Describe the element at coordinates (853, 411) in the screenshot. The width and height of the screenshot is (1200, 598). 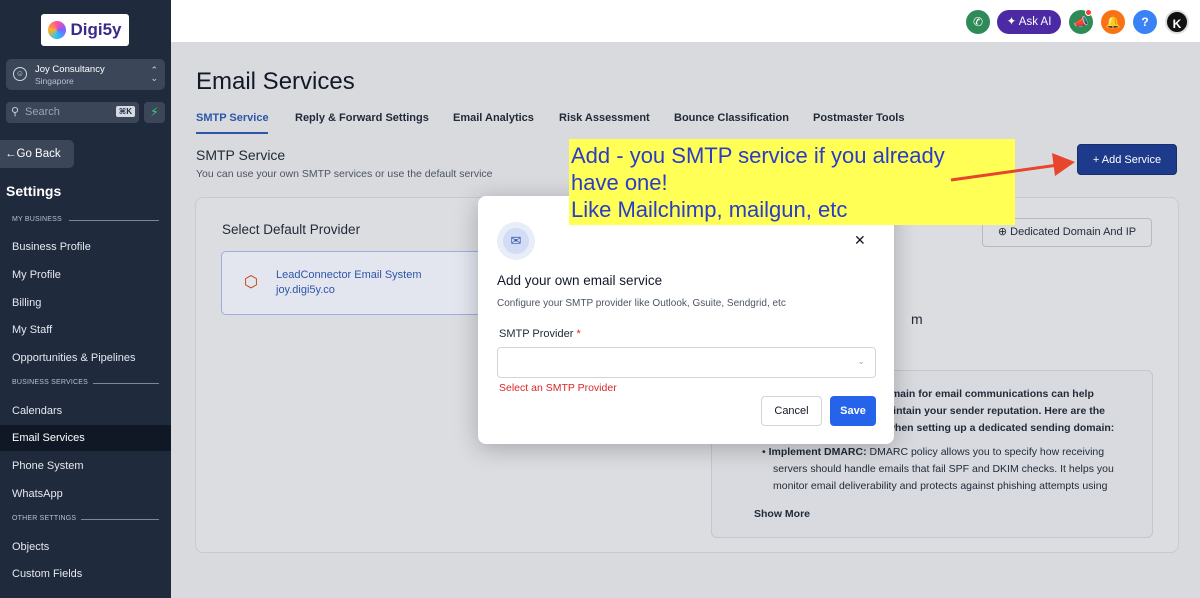
I see `save-button: Save` at that location.